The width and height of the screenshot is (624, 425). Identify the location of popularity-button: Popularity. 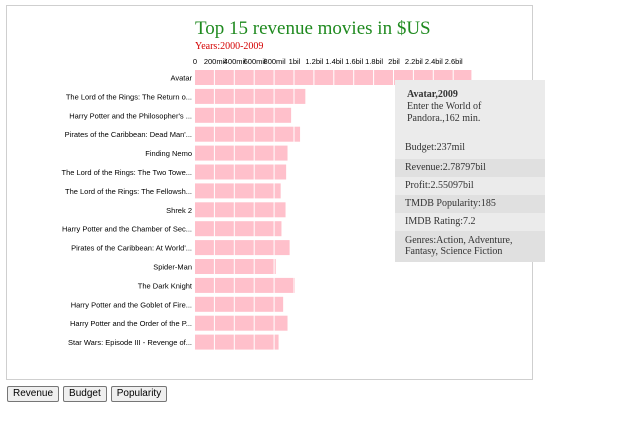
(139, 394).